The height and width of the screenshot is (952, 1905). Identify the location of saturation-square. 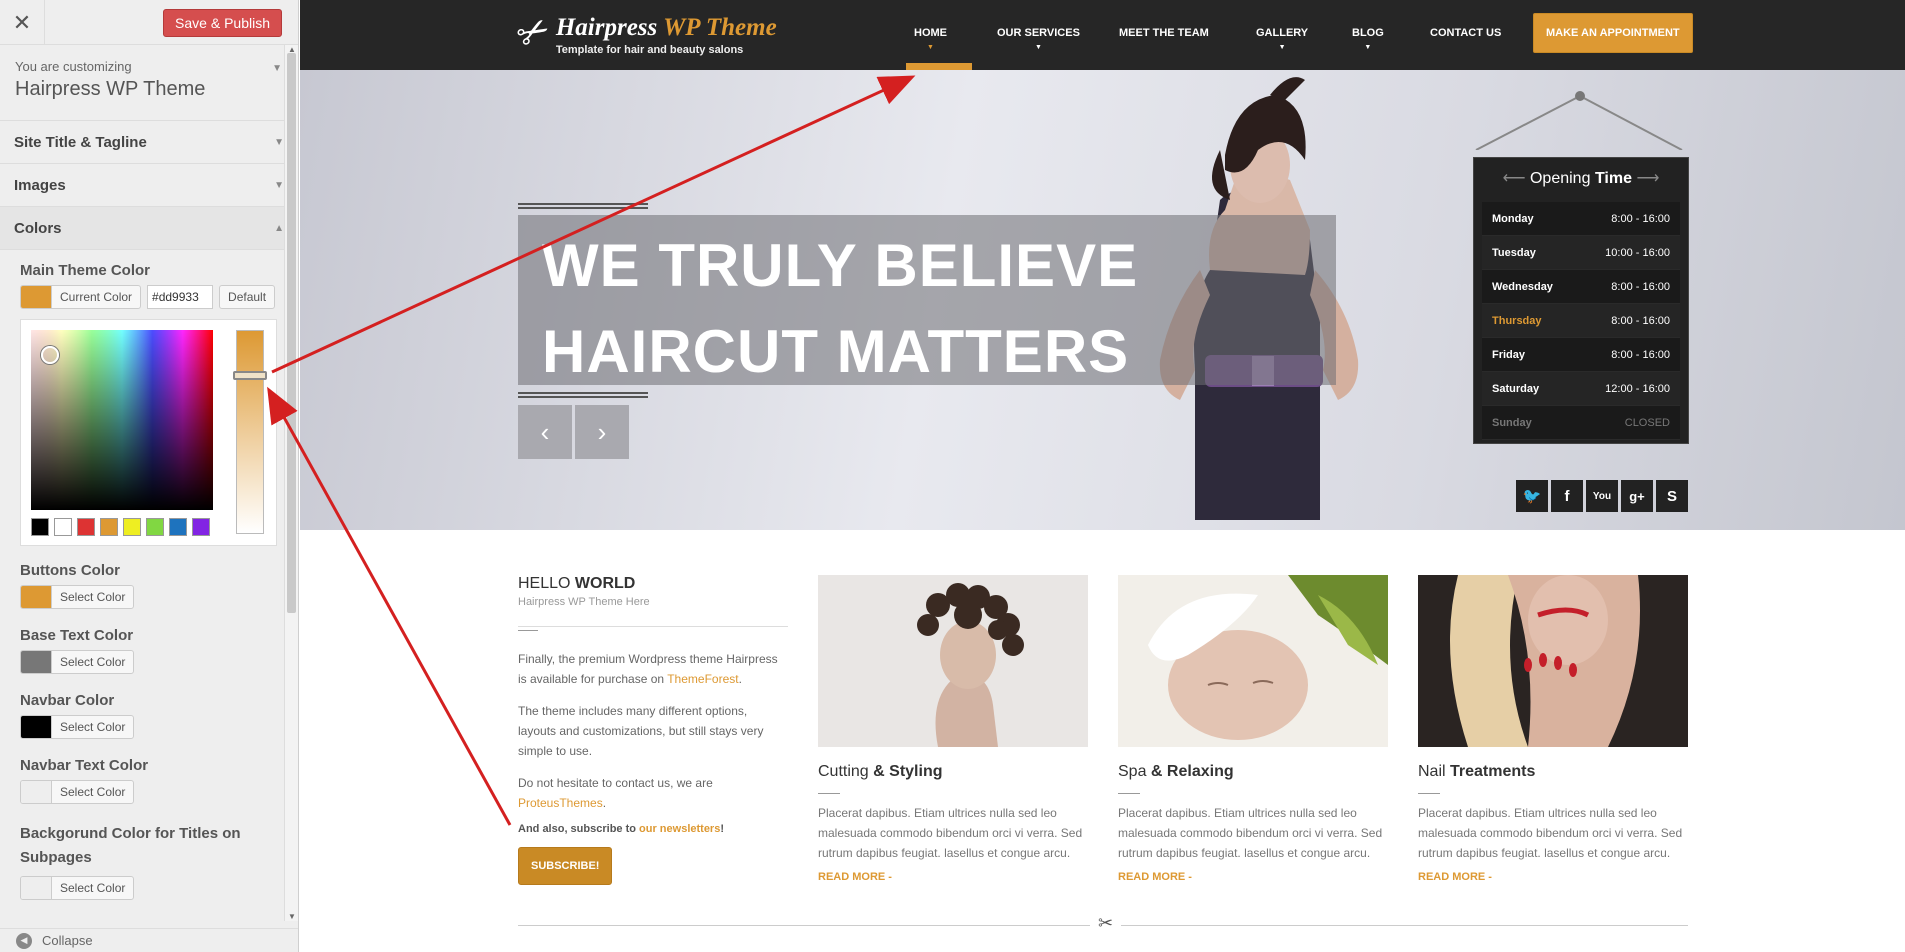
(122, 420).